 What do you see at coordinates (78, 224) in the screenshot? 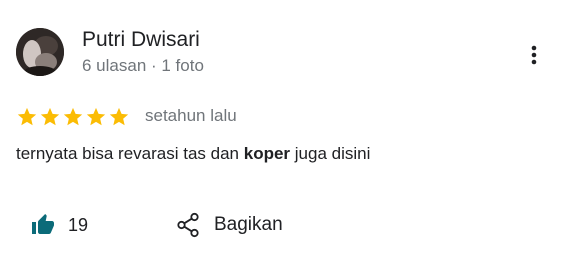
I see `like-count: 19` at bounding box center [78, 224].